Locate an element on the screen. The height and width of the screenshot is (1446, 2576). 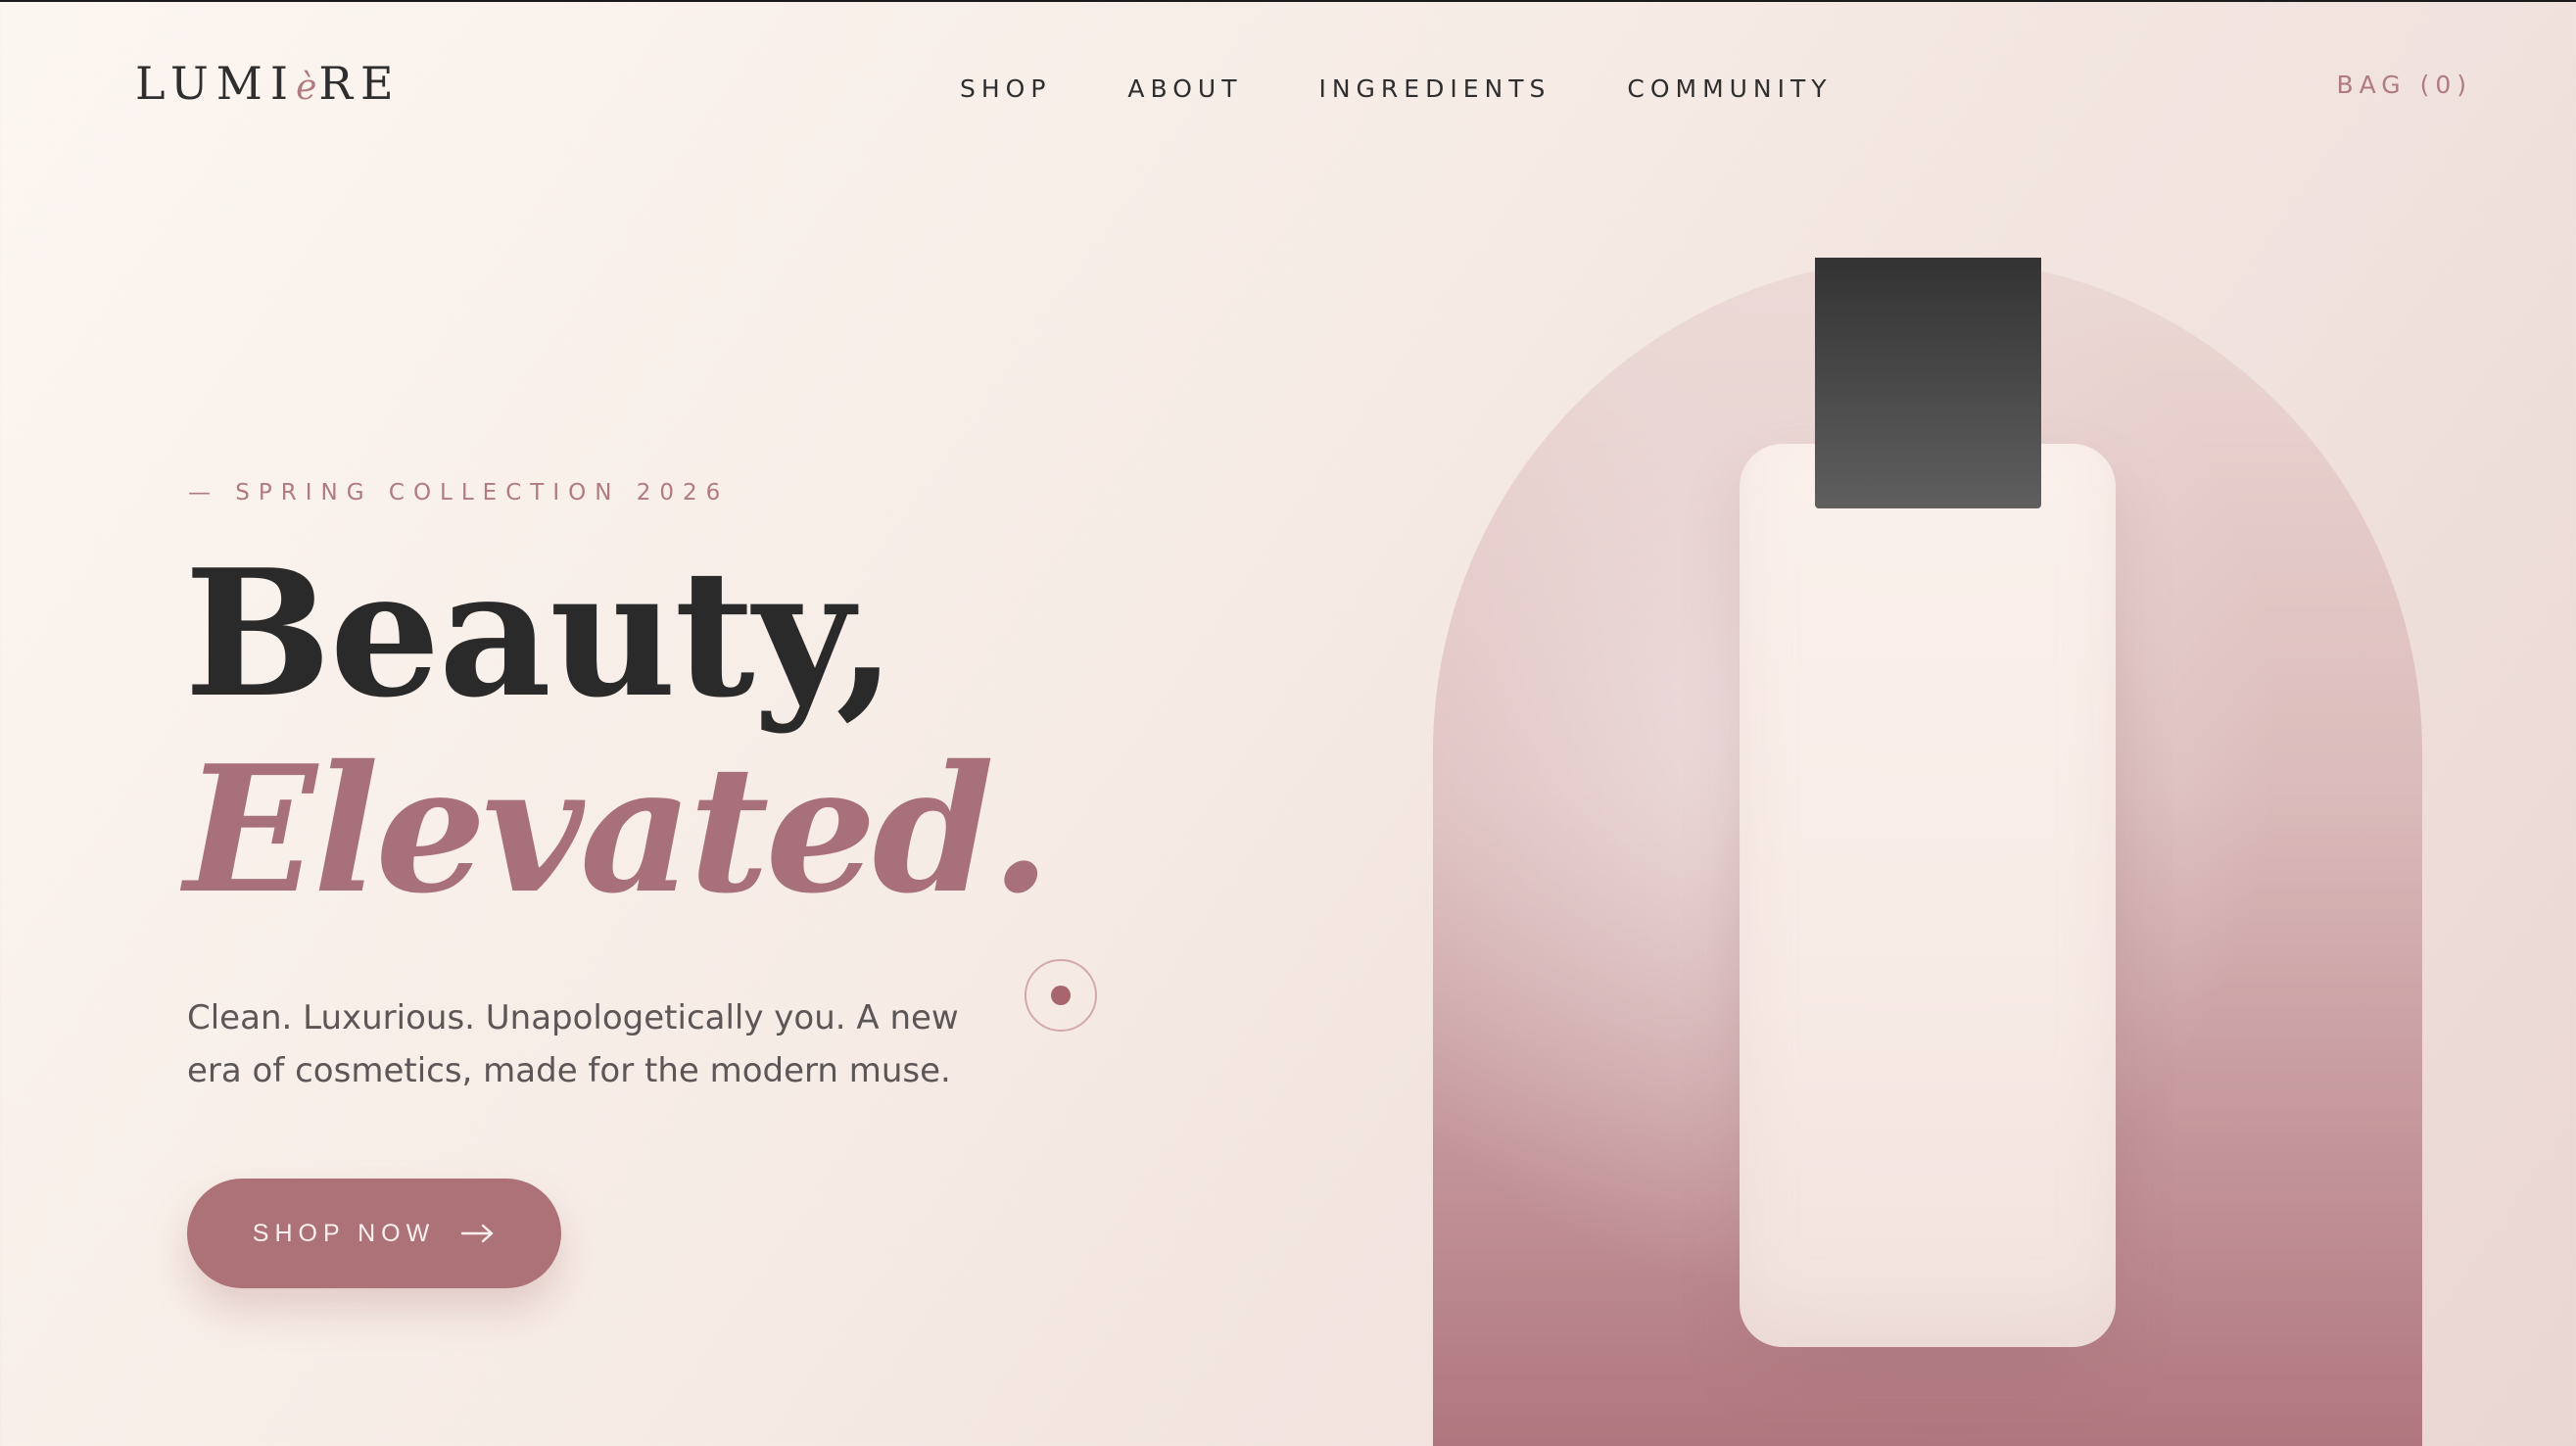
product-bottle is located at coordinates (1928, 895).